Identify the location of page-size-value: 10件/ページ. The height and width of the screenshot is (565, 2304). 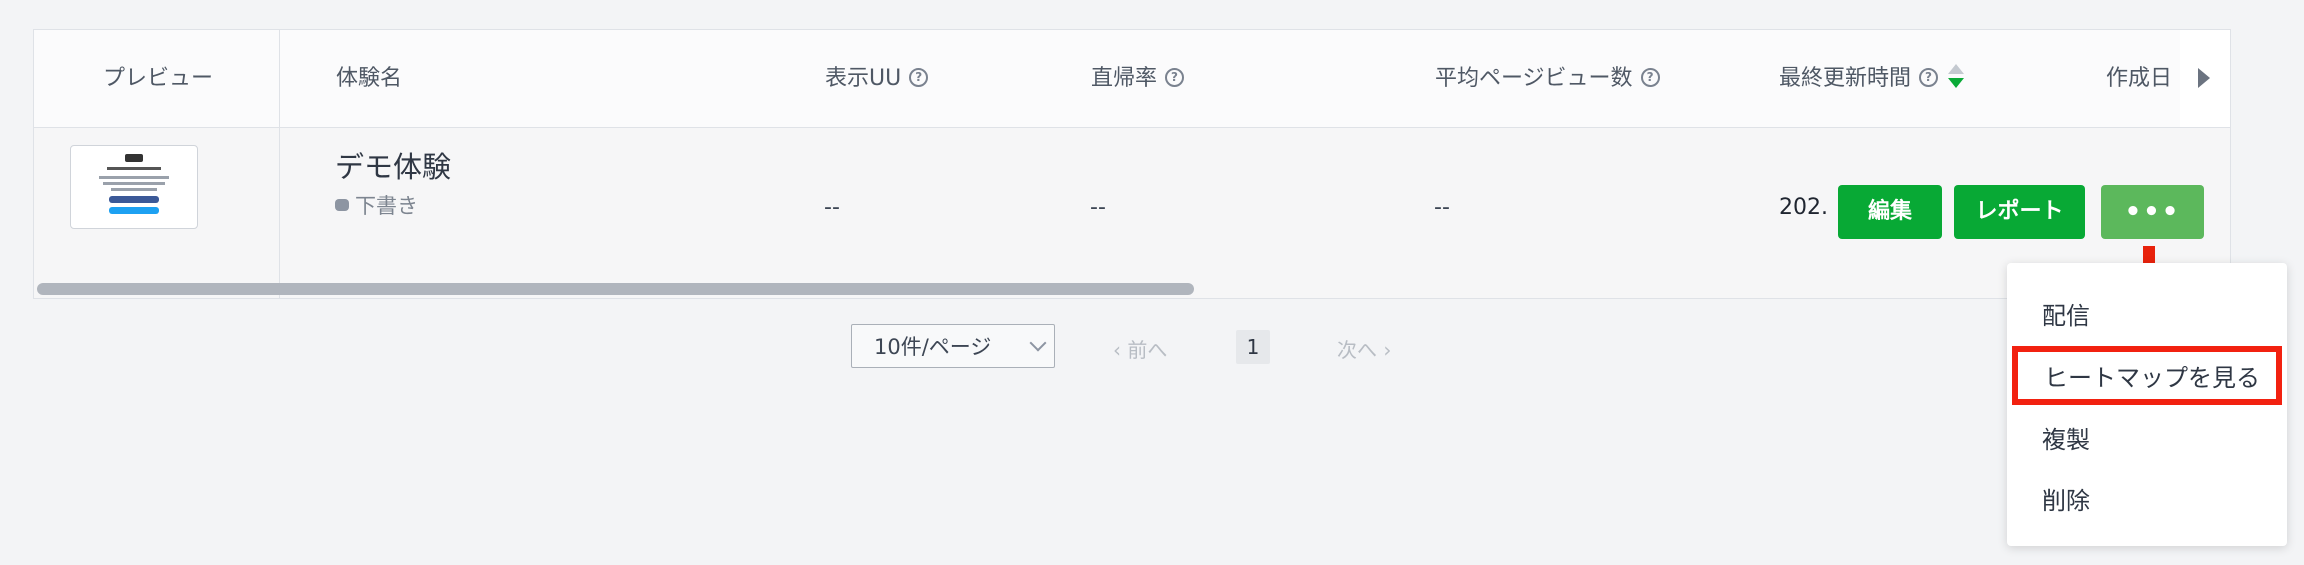
(933, 347).